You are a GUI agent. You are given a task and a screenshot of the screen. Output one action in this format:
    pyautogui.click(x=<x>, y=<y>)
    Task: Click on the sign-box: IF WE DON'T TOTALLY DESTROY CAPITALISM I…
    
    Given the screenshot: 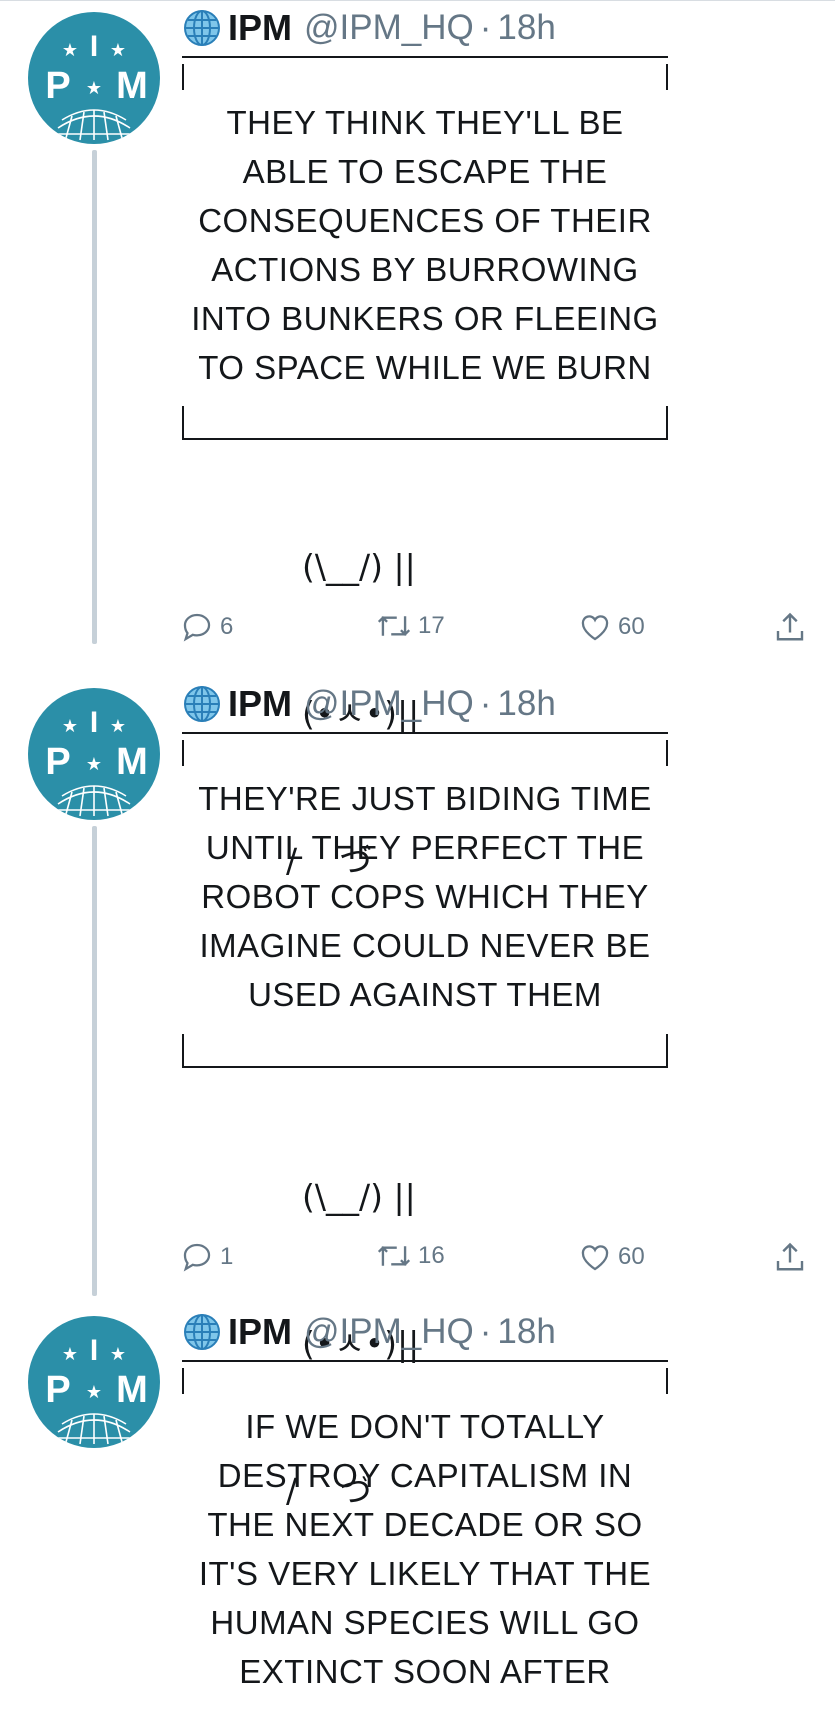 What is the action you would take?
    pyautogui.click(x=425, y=1535)
    